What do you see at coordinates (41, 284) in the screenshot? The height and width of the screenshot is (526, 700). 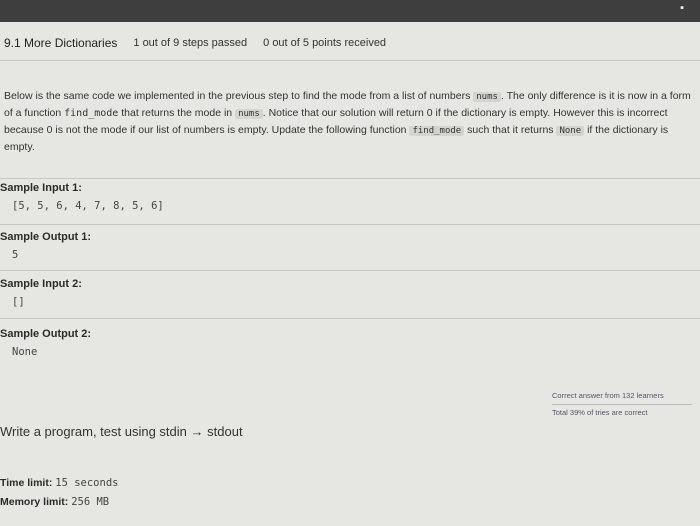 I see `sample-label: Sample Input 2:` at bounding box center [41, 284].